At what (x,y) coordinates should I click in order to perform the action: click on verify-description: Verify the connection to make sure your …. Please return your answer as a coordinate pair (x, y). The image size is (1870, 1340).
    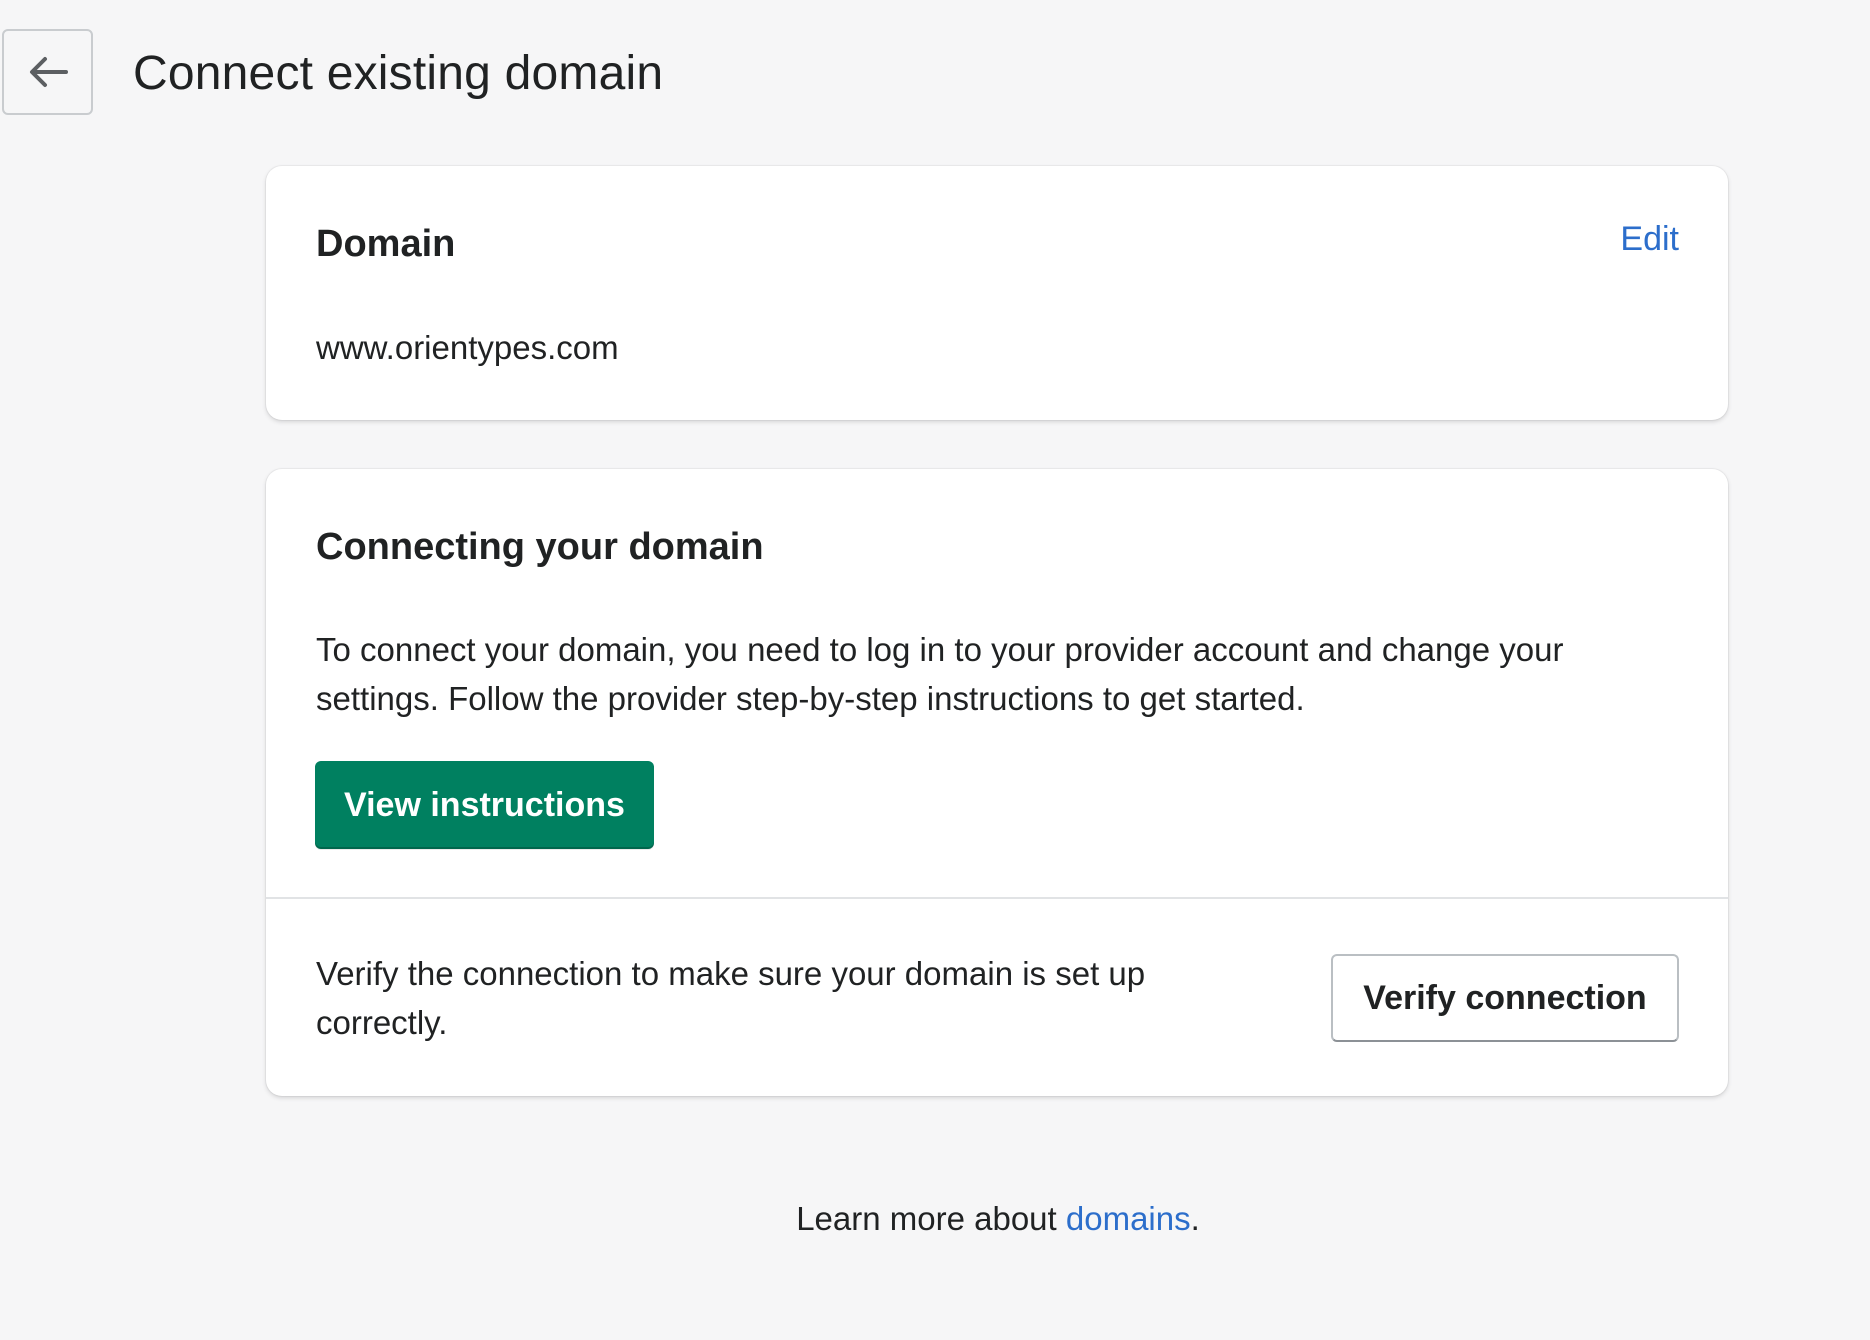
    Looking at the image, I should click on (731, 998).